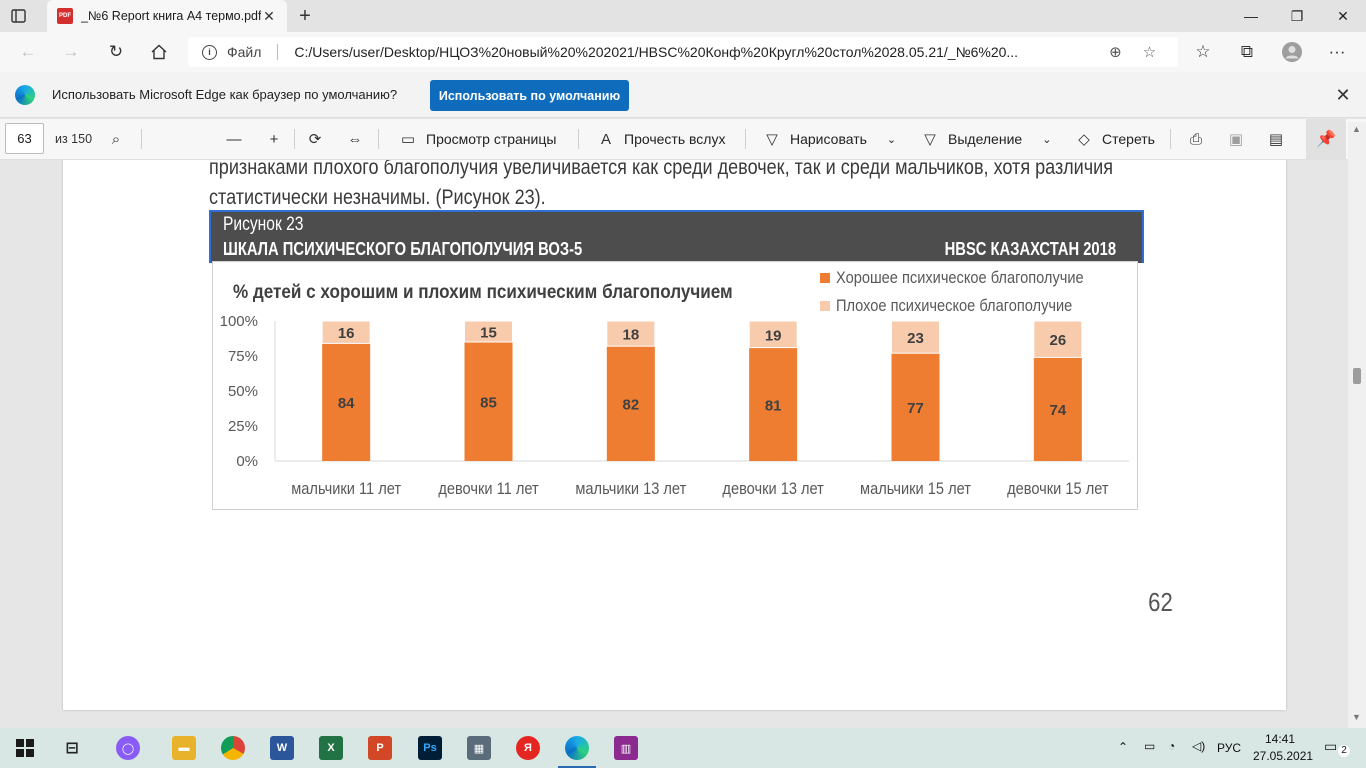 The image size is (1366, 768). I want to click on network-icon: ◔, so click(1171, 746).